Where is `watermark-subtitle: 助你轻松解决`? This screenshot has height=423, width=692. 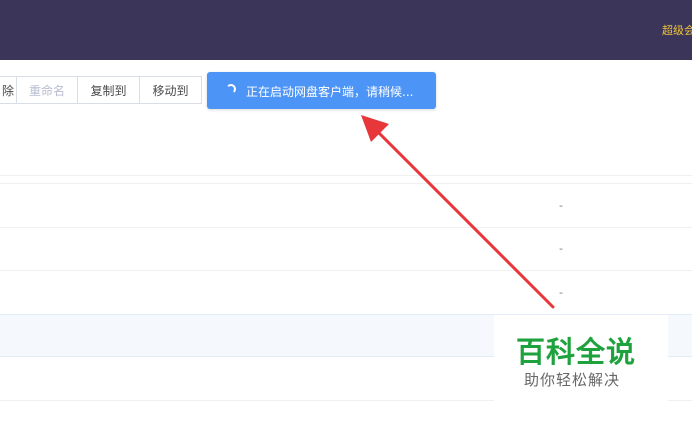
watermark-subtitle: 助你轻松解决 is located at coordinates (572, 380).